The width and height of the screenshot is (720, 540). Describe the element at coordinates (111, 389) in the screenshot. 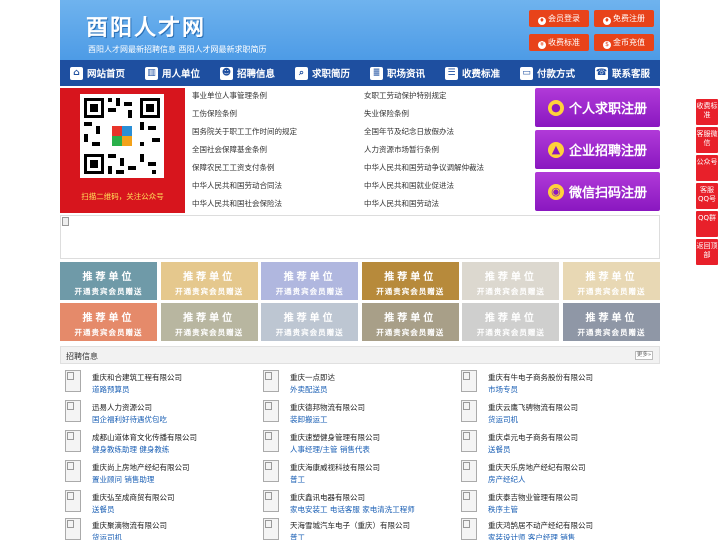

I see `job-positions: 道路预算员` at that location.